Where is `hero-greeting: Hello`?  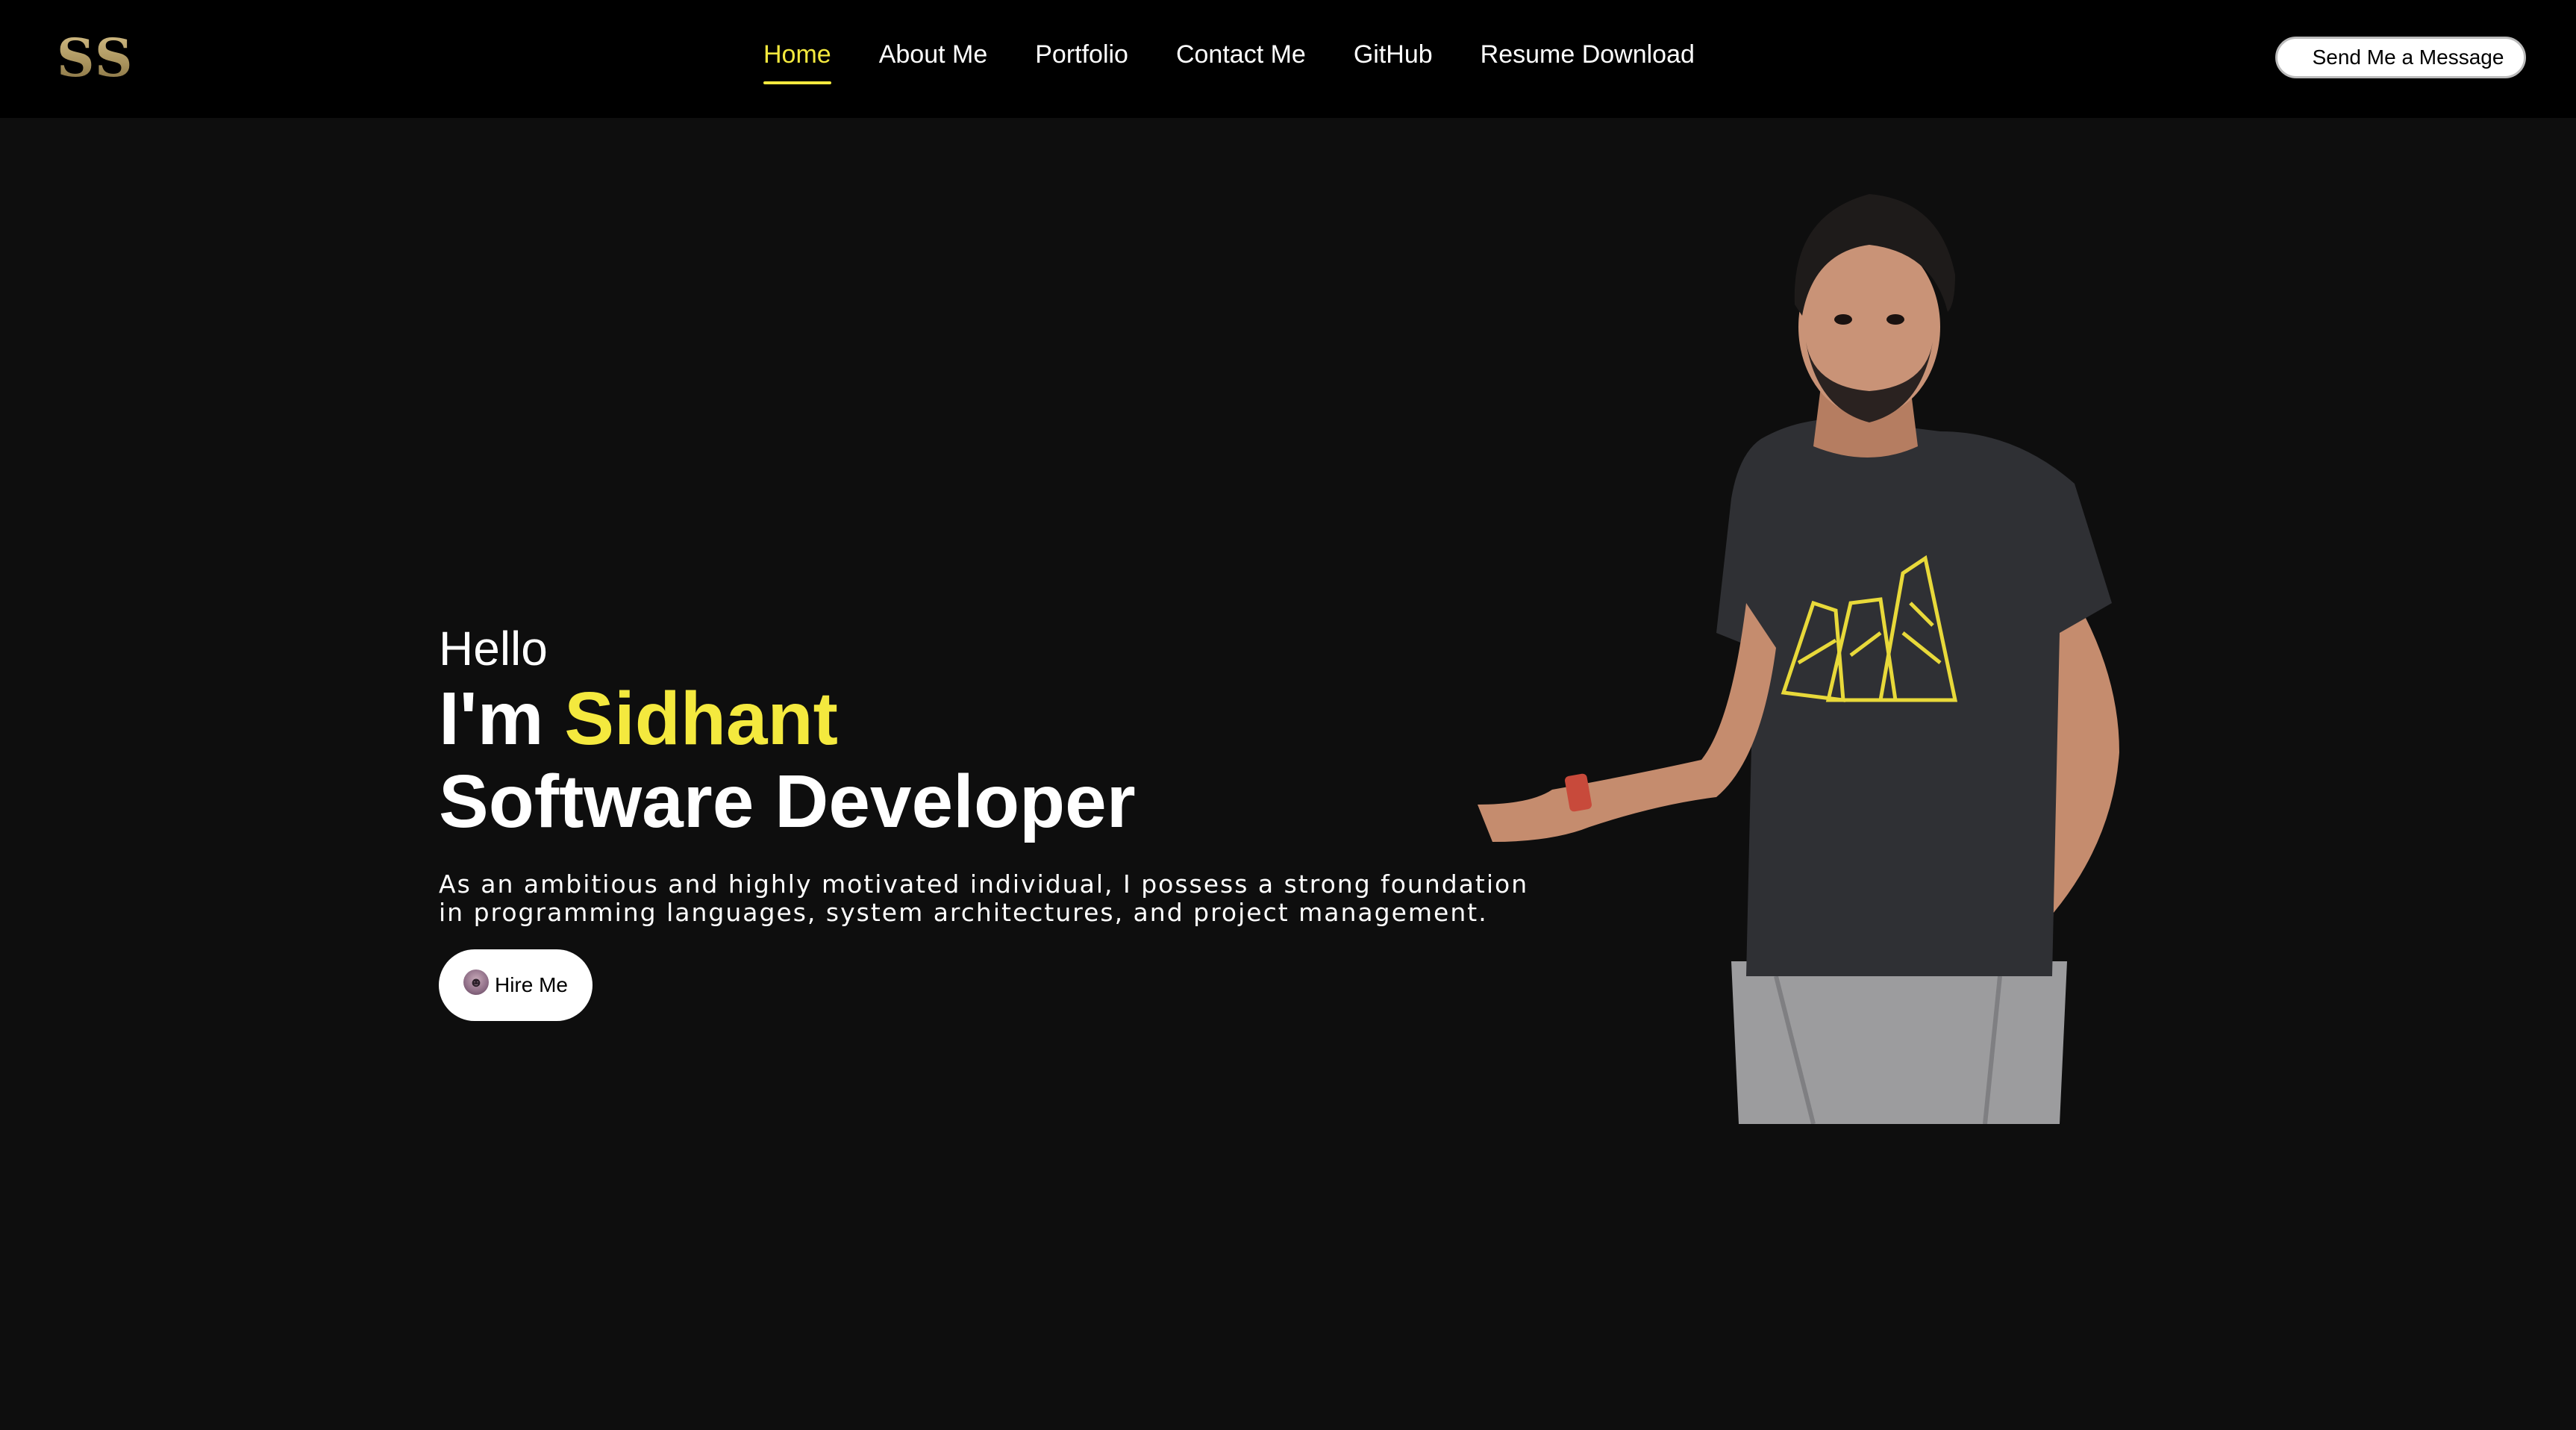
hero-greeting: Hello is located at coordinates (493, 648).